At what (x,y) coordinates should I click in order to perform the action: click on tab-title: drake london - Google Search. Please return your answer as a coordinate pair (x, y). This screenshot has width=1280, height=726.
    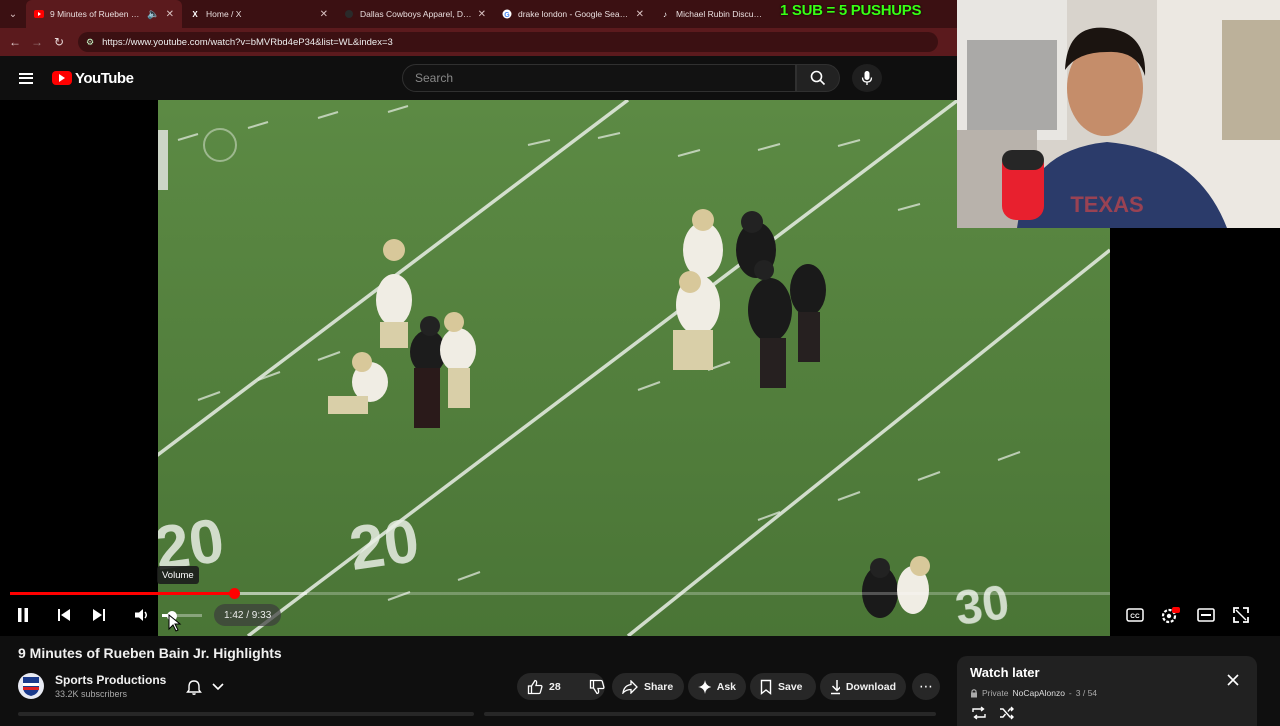
    Looking at the image, I should click on (574, 14).